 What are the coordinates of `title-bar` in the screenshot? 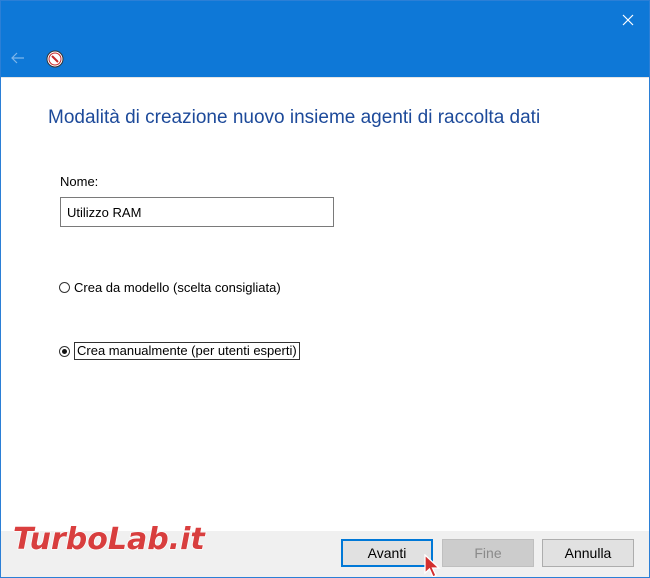 It's located at (325, 20).